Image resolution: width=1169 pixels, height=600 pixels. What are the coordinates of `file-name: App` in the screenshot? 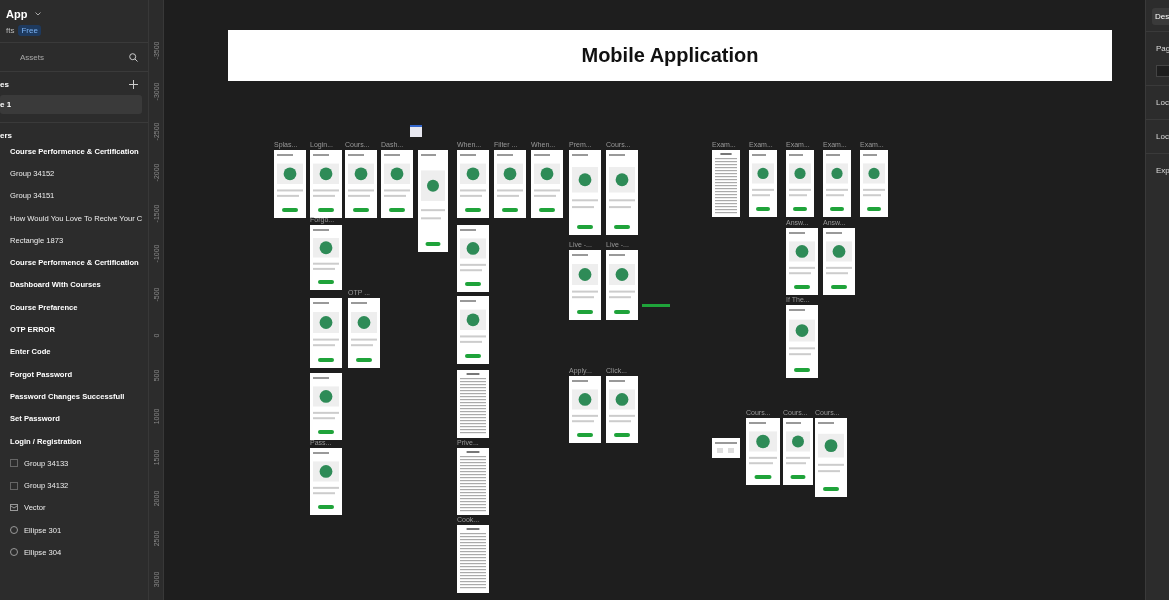 It's located at (17, 14).